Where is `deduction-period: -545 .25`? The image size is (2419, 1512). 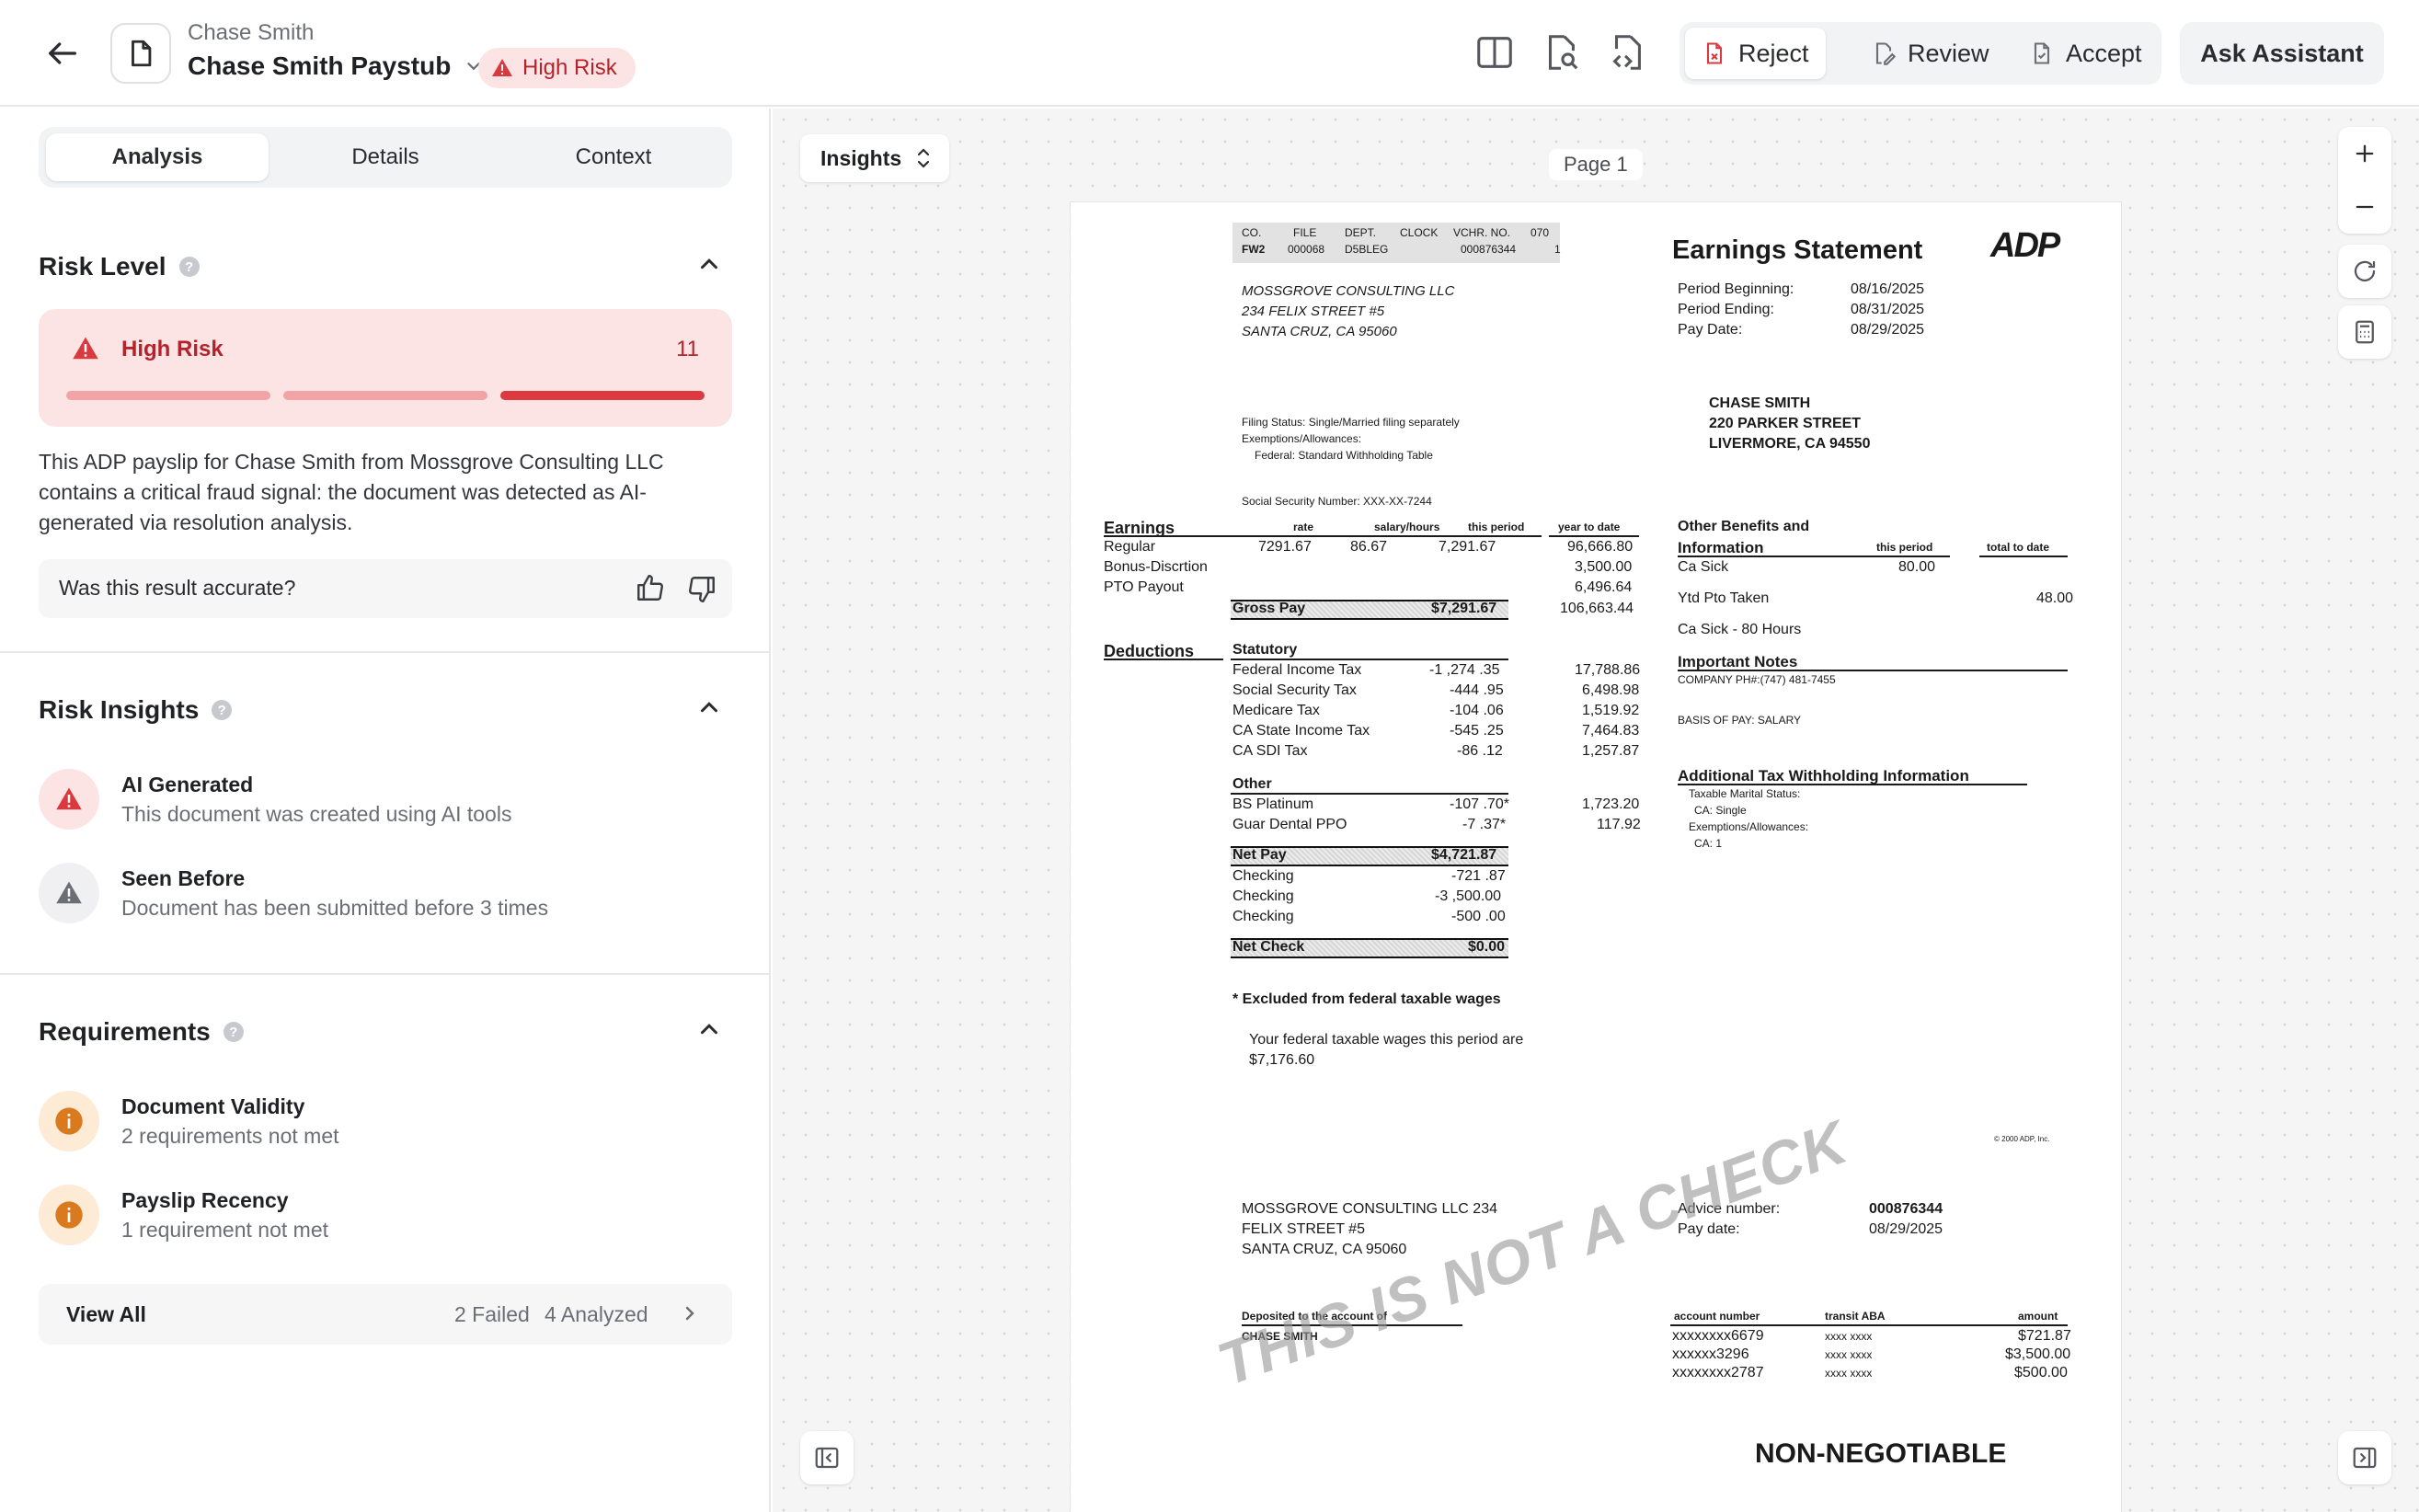
deduction-period: -545 .25 is located at coordinates (1477, 731).